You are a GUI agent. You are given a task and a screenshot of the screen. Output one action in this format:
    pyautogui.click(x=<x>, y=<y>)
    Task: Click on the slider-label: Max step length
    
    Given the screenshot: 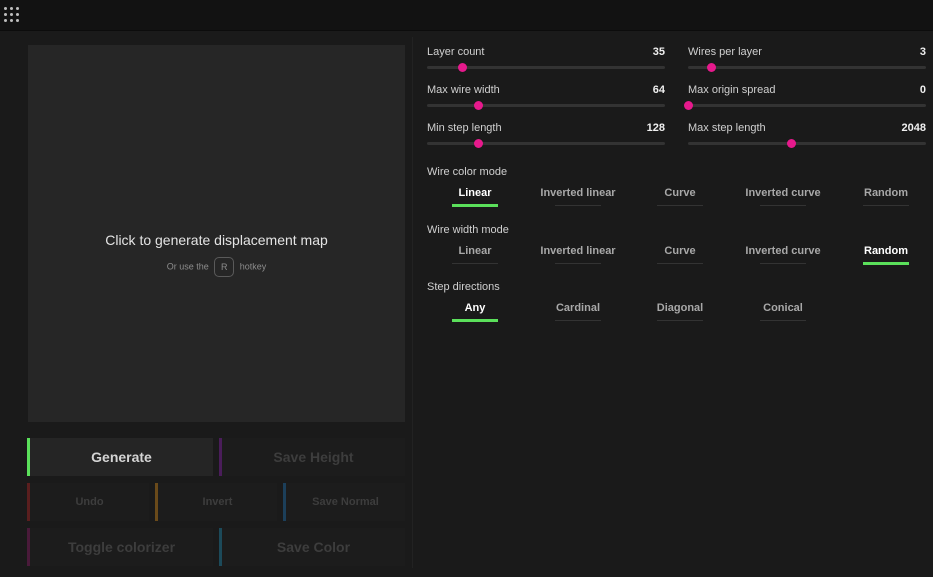 What is the action you would take?
    pyautogui.click(x=727, y=128)
    